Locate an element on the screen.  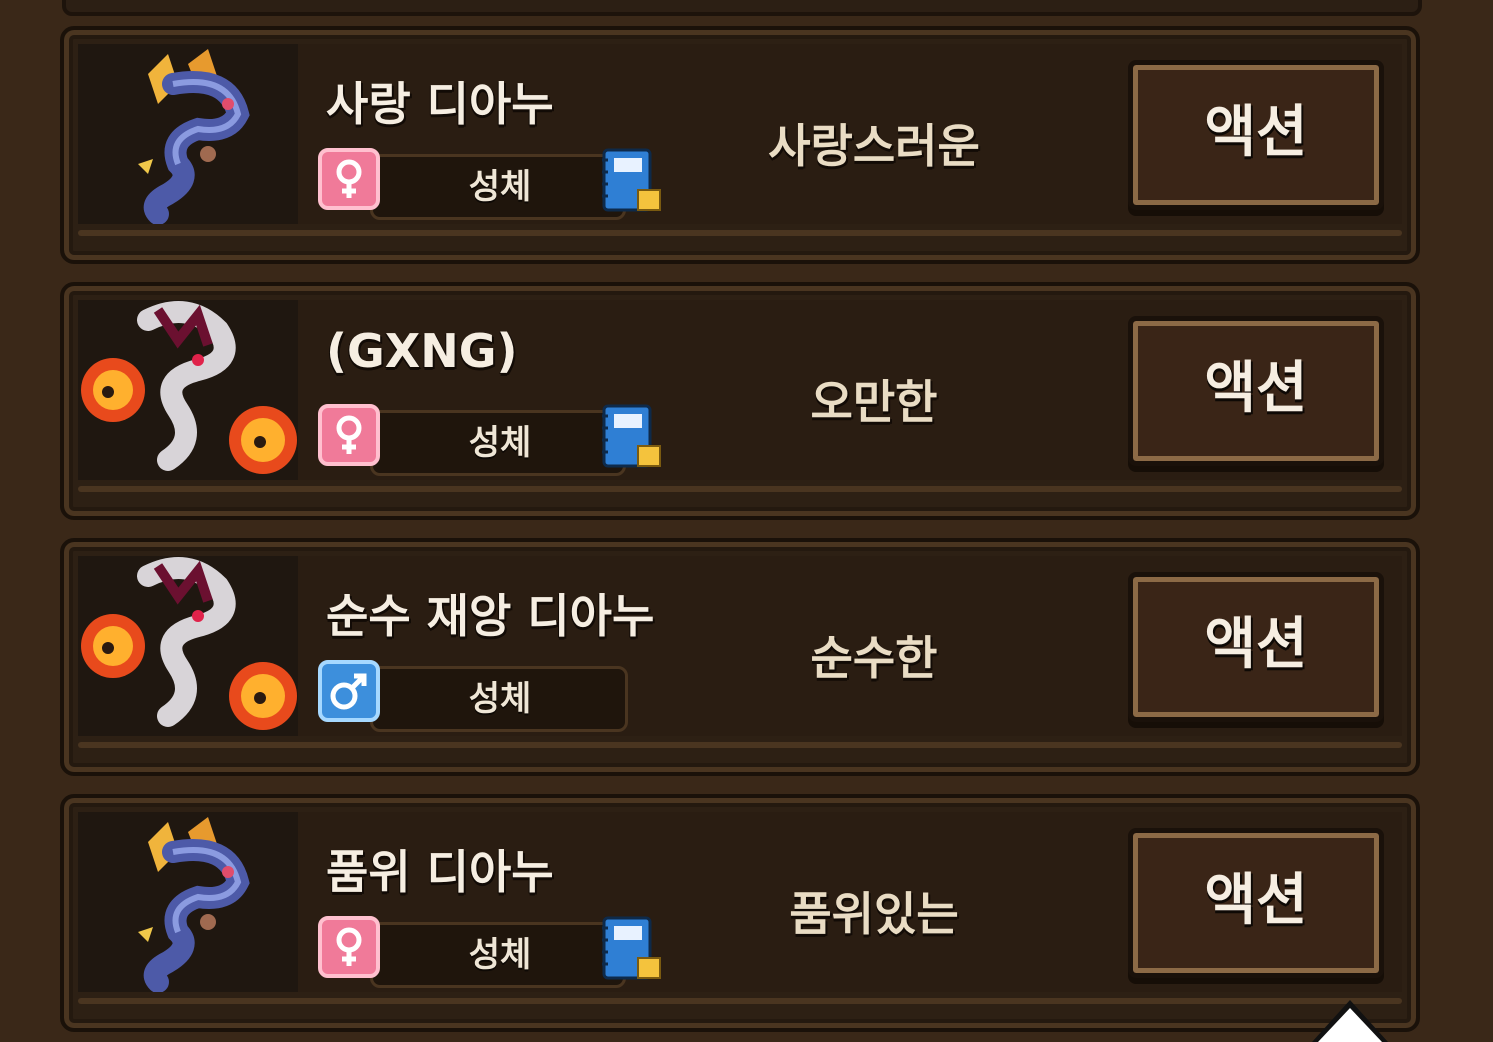
creature-name: 사랑 디아누 is located at coordinates (440, 104).